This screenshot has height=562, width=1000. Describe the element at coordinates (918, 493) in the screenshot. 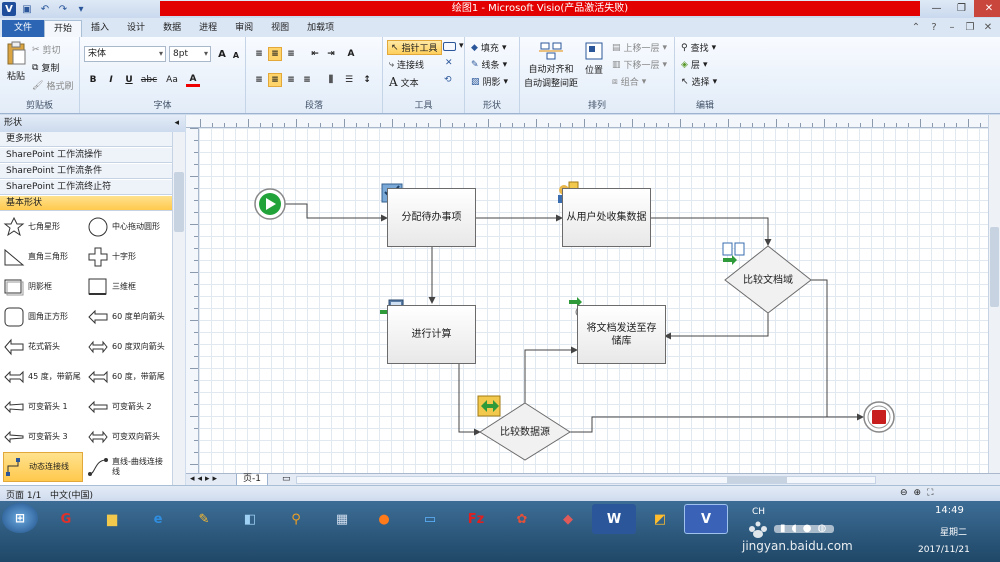

I see `zoom-in-icon: ⊕` at that location.